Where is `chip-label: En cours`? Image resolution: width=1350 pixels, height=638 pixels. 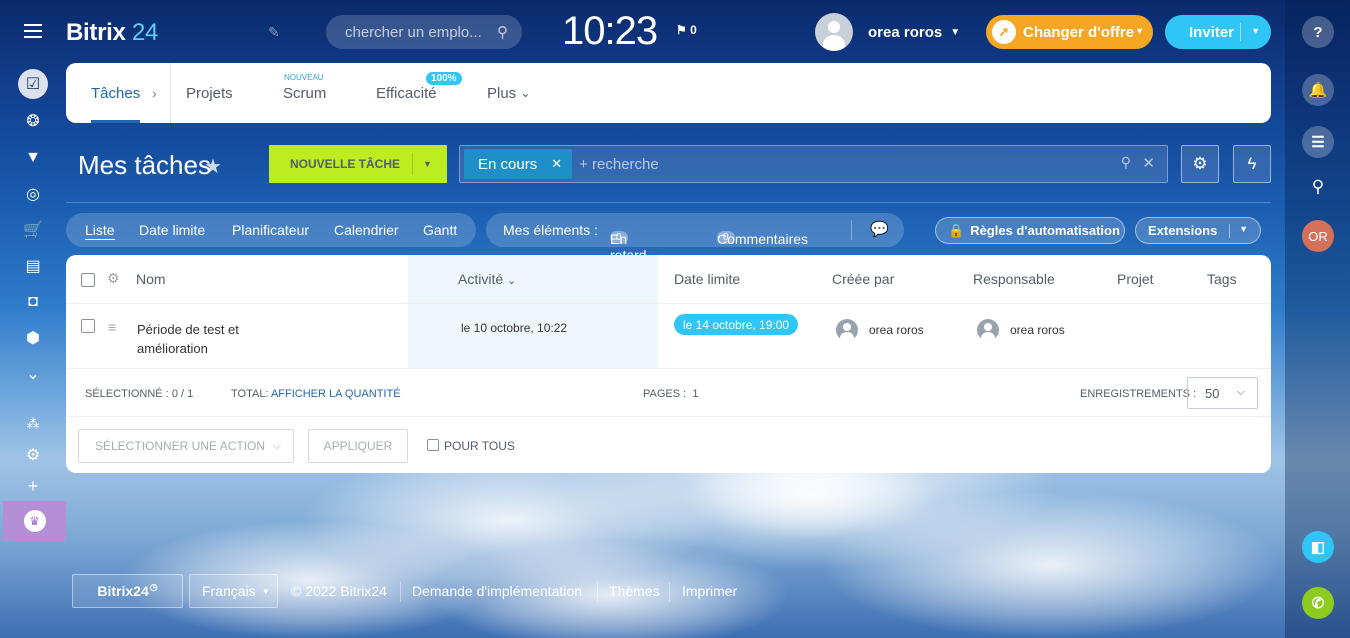
chip-label: En cours is located at coordinates (508, 164).